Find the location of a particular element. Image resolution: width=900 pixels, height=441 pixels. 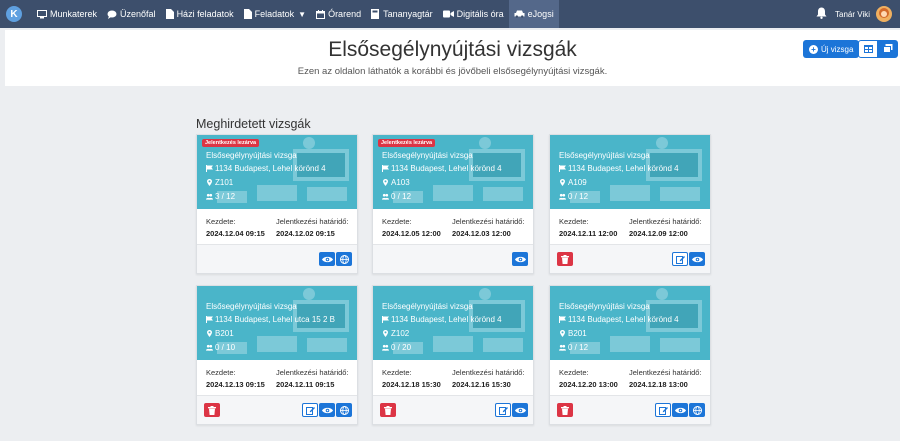

cards-icon is located at coordinates (888, 49).